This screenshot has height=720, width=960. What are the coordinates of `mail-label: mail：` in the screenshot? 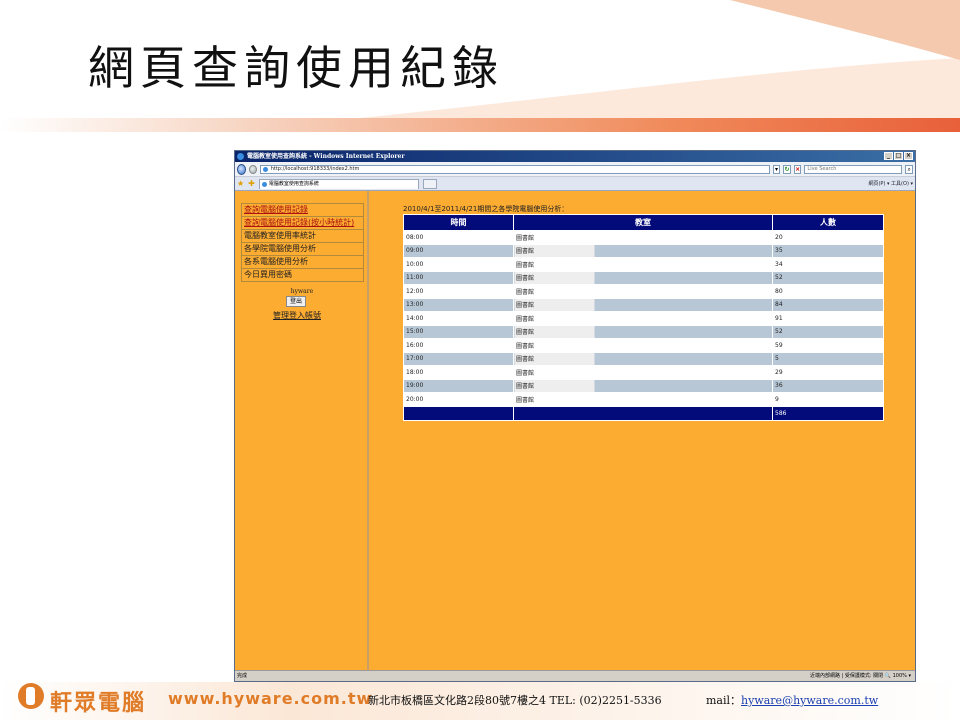 It's located at (724, 700).